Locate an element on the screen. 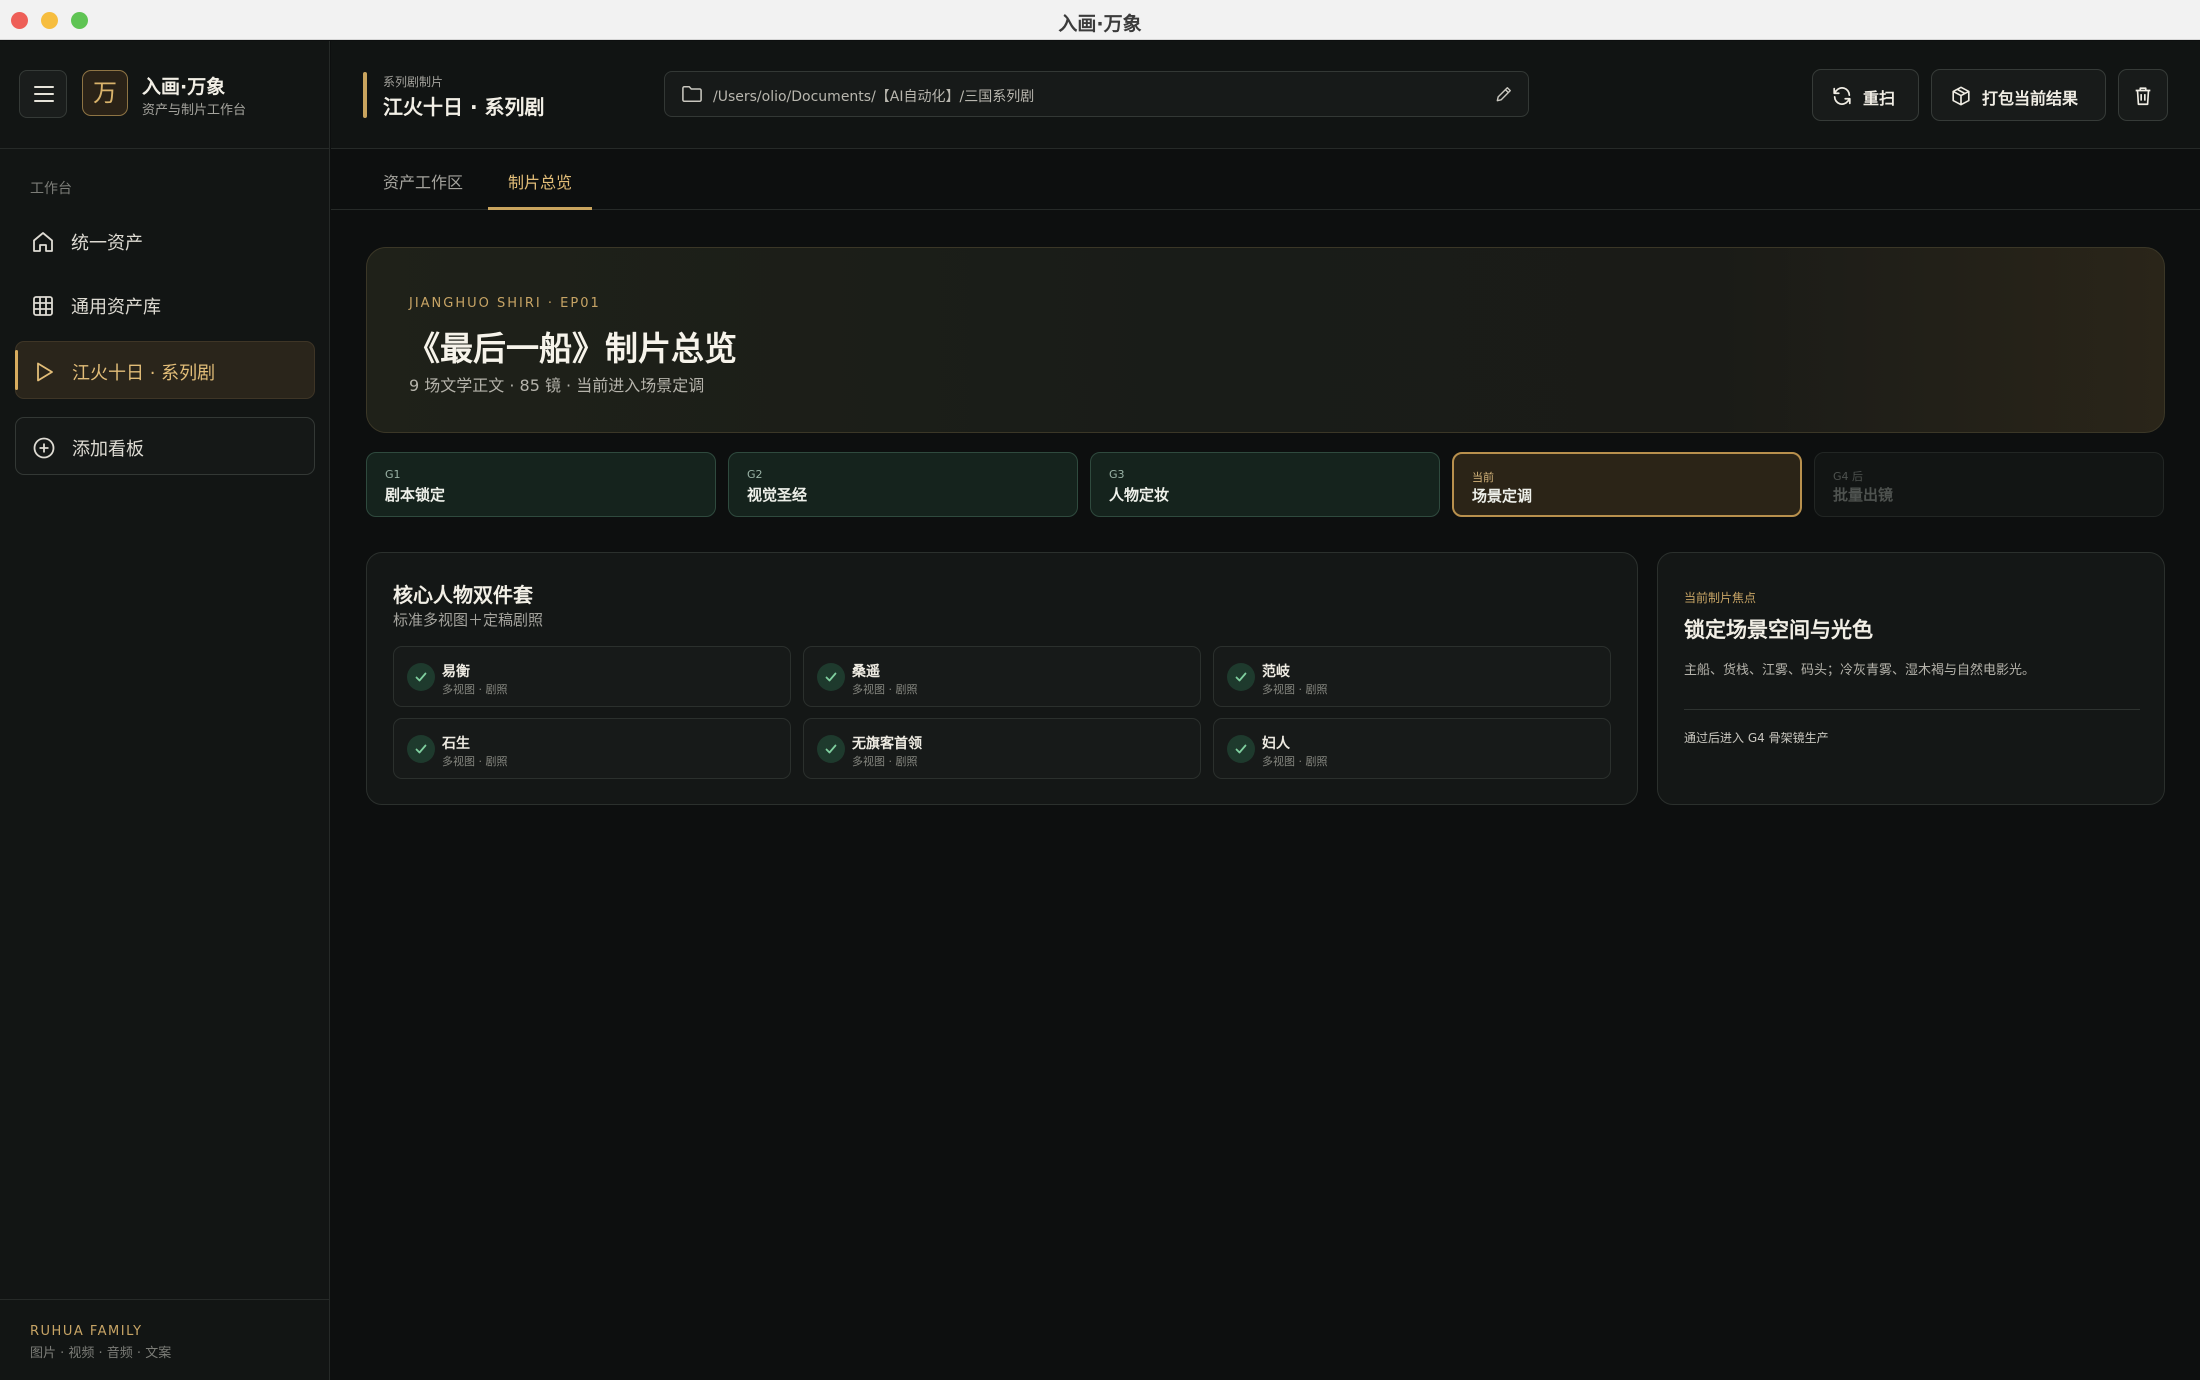  plus-circle-icon is located at coordinates (44, 448).